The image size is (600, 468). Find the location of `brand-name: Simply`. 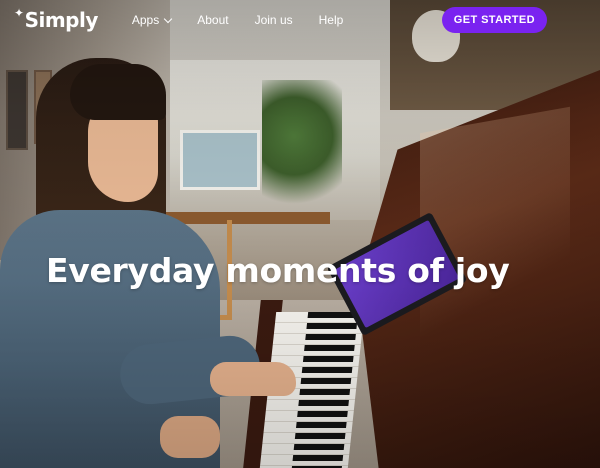

brand-name: Simply is located at coordinates (61, 20).